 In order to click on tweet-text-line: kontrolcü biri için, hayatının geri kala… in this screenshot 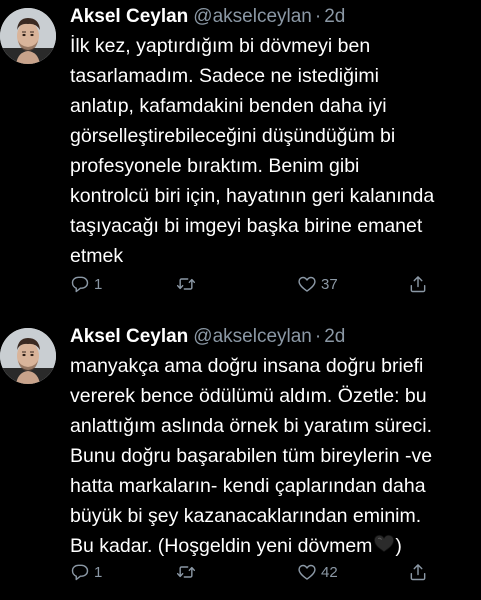, I will do `click(252, 196)`.